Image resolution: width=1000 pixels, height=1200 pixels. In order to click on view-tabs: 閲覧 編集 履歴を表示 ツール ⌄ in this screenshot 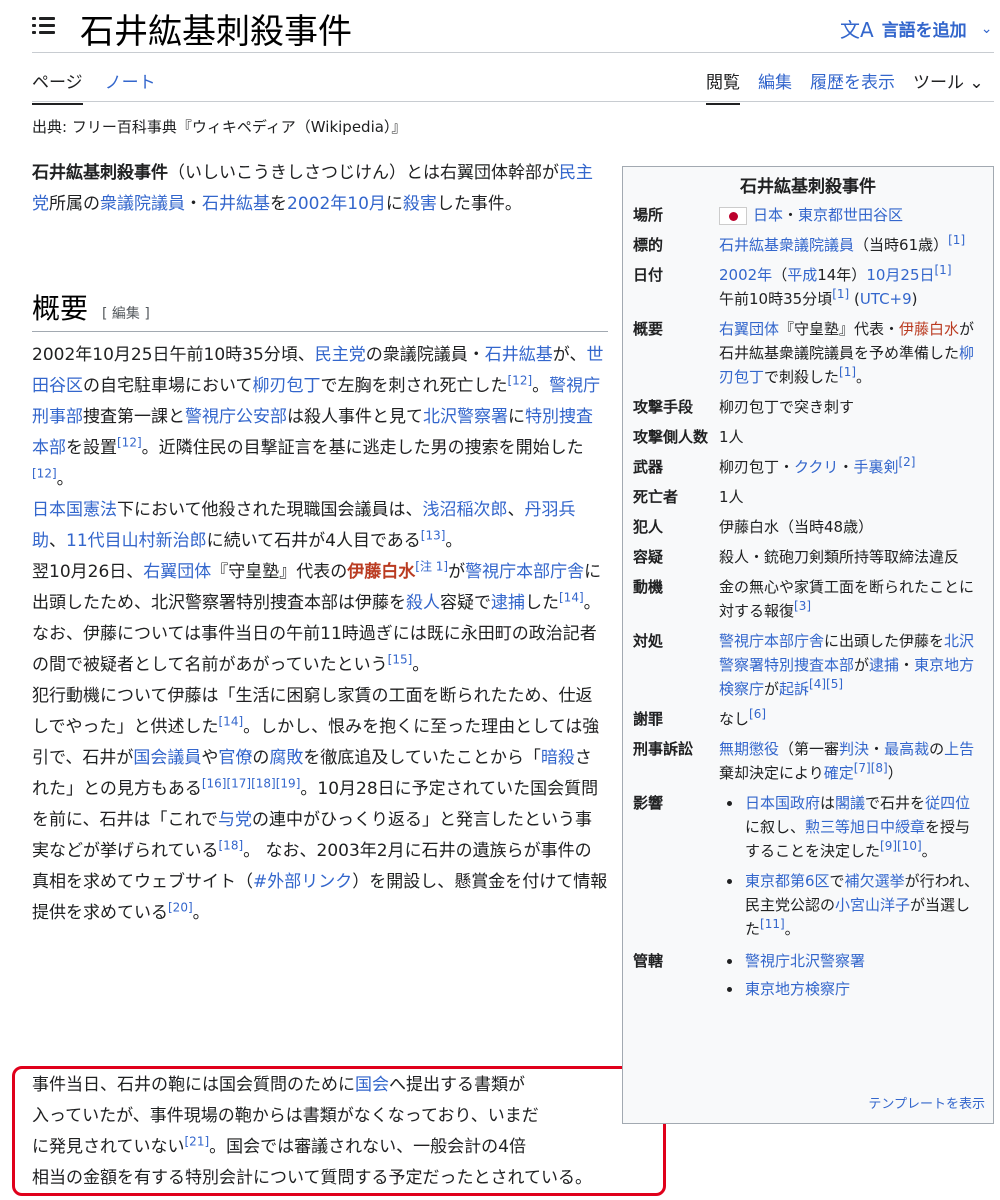, I will do `click(845, 86)`.